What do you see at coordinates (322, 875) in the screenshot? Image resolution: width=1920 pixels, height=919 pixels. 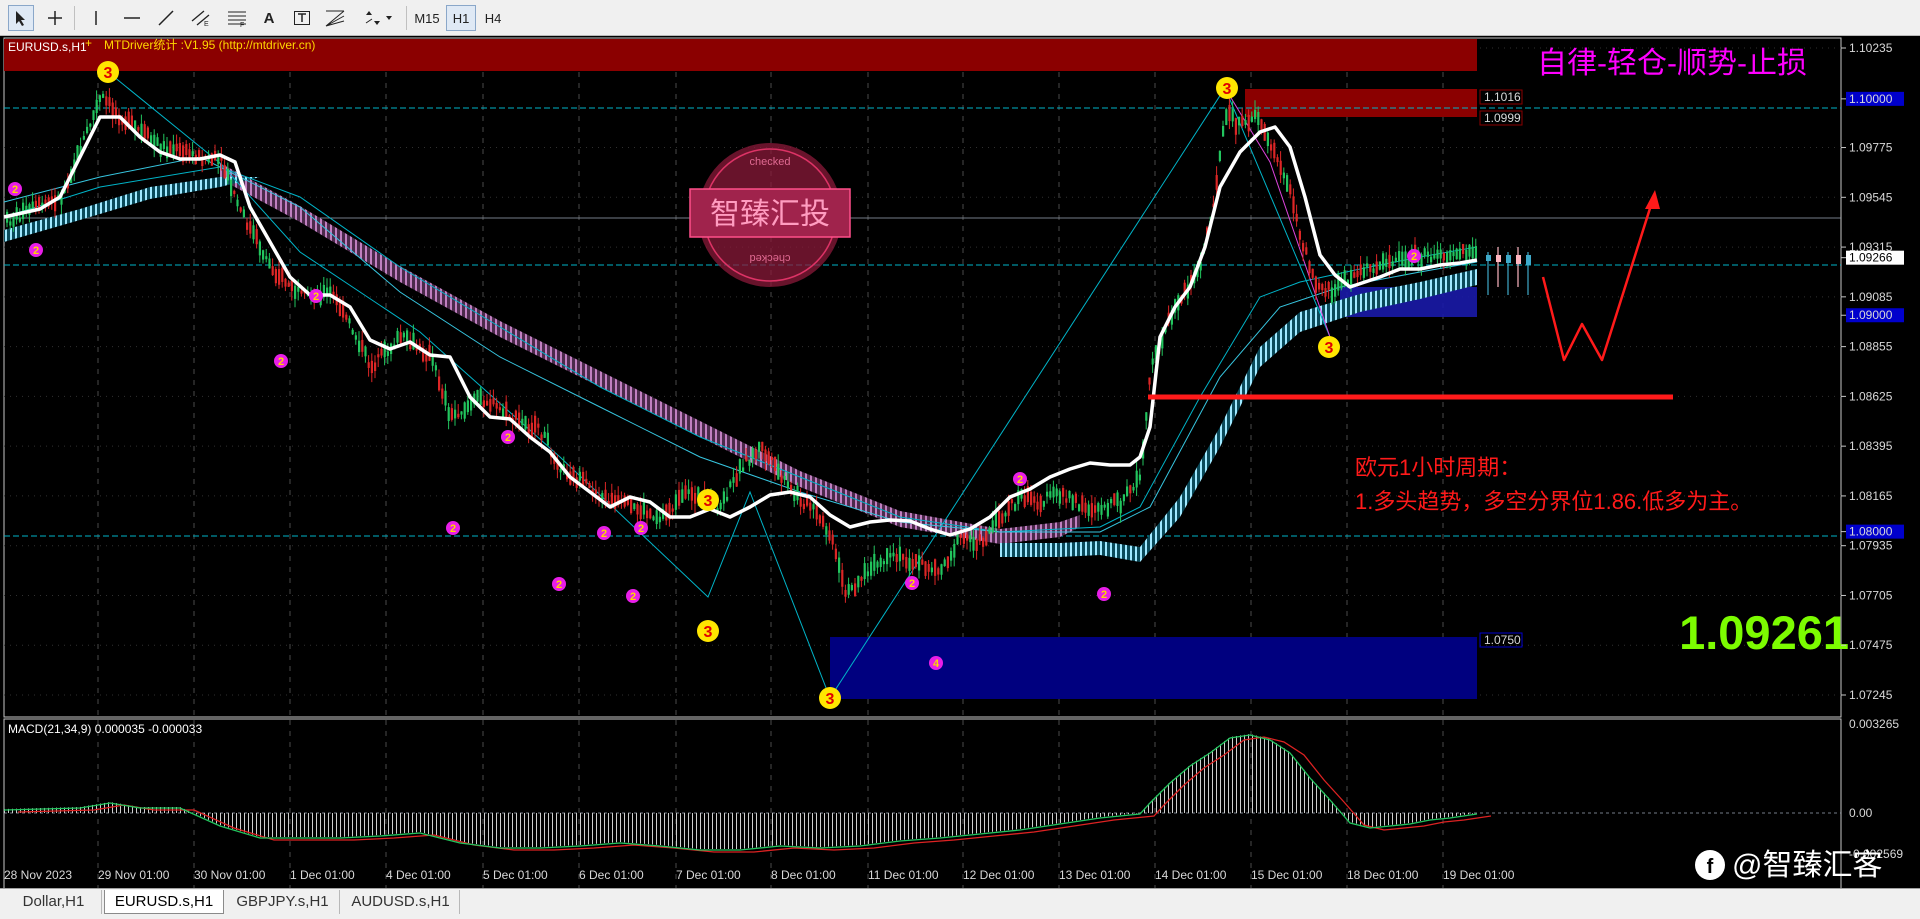 I see `time-axis-label: 1 Dec 01:00` at bounding box center [322, 875].